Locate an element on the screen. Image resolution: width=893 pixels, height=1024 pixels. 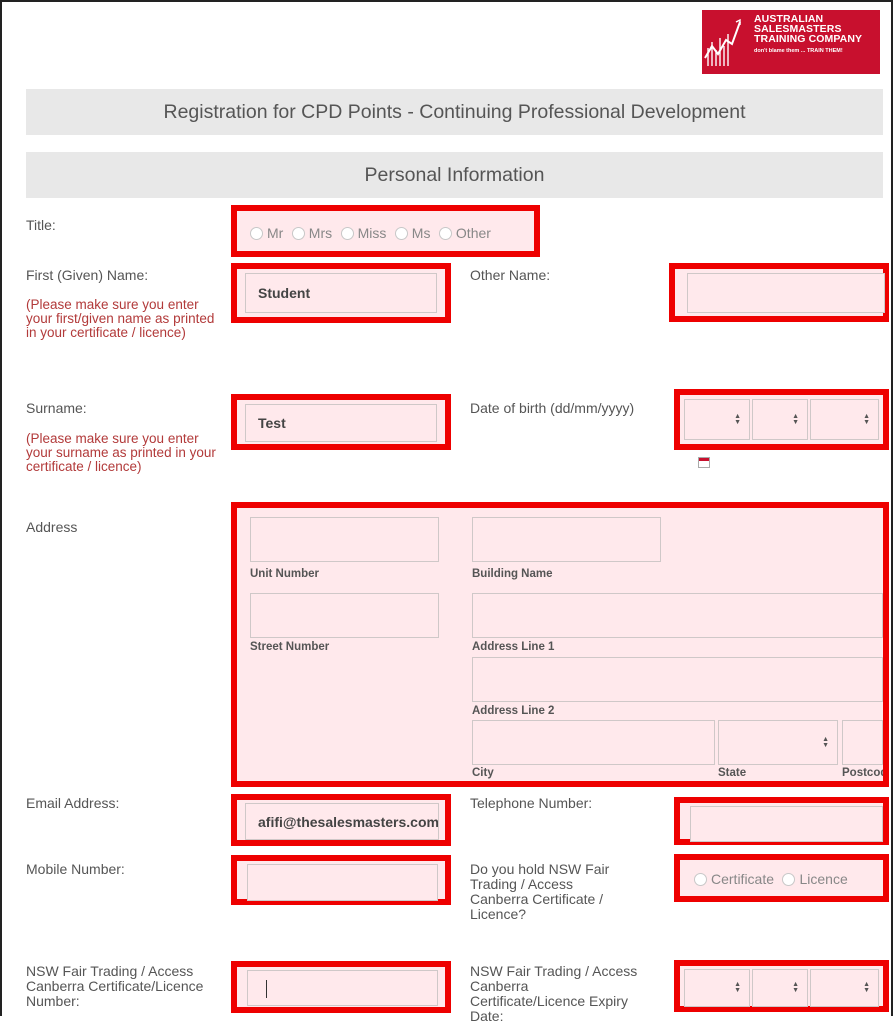
text-cursor is located at coordinates (266, 989).